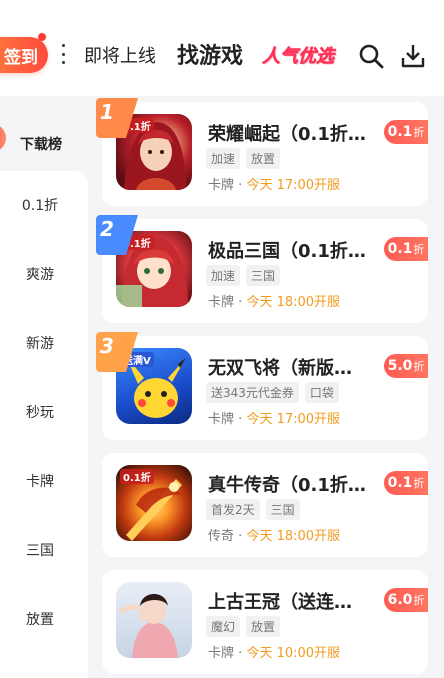 The image size is (444, 678). Describe the element at coordinates (40, 550) in the screenshot. I see `sidebar-item: 三国` at that location.